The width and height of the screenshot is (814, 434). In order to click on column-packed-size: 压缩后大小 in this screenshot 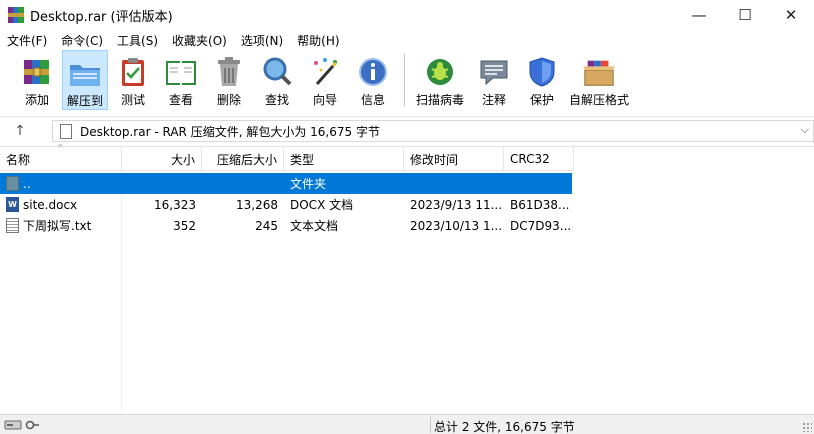, I will do `click(243, 159)`.